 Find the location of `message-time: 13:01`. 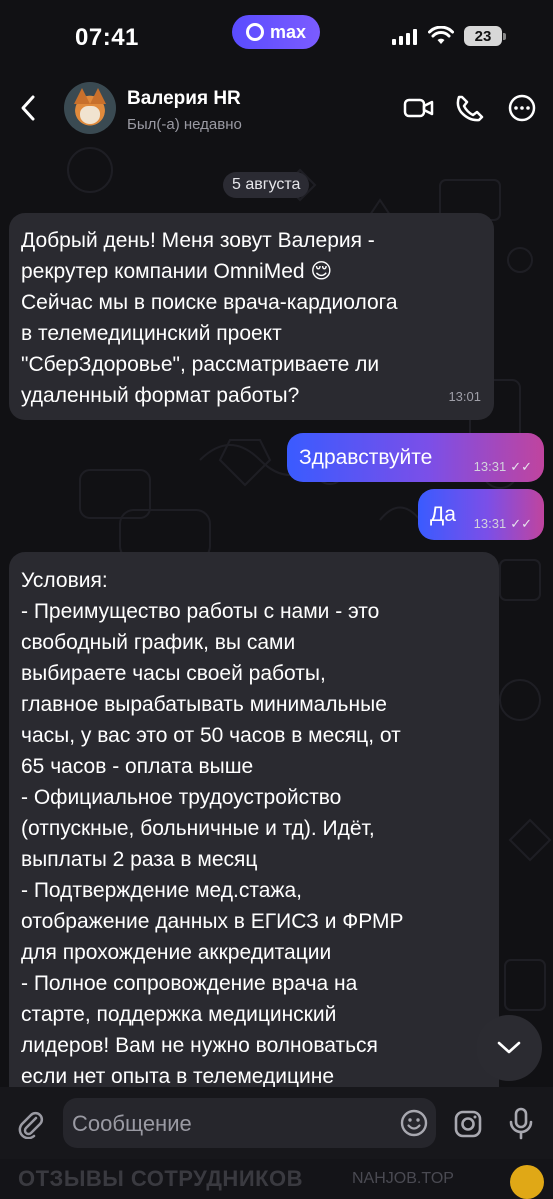

message-time: 13:01 is located at coordinates (464, 396).